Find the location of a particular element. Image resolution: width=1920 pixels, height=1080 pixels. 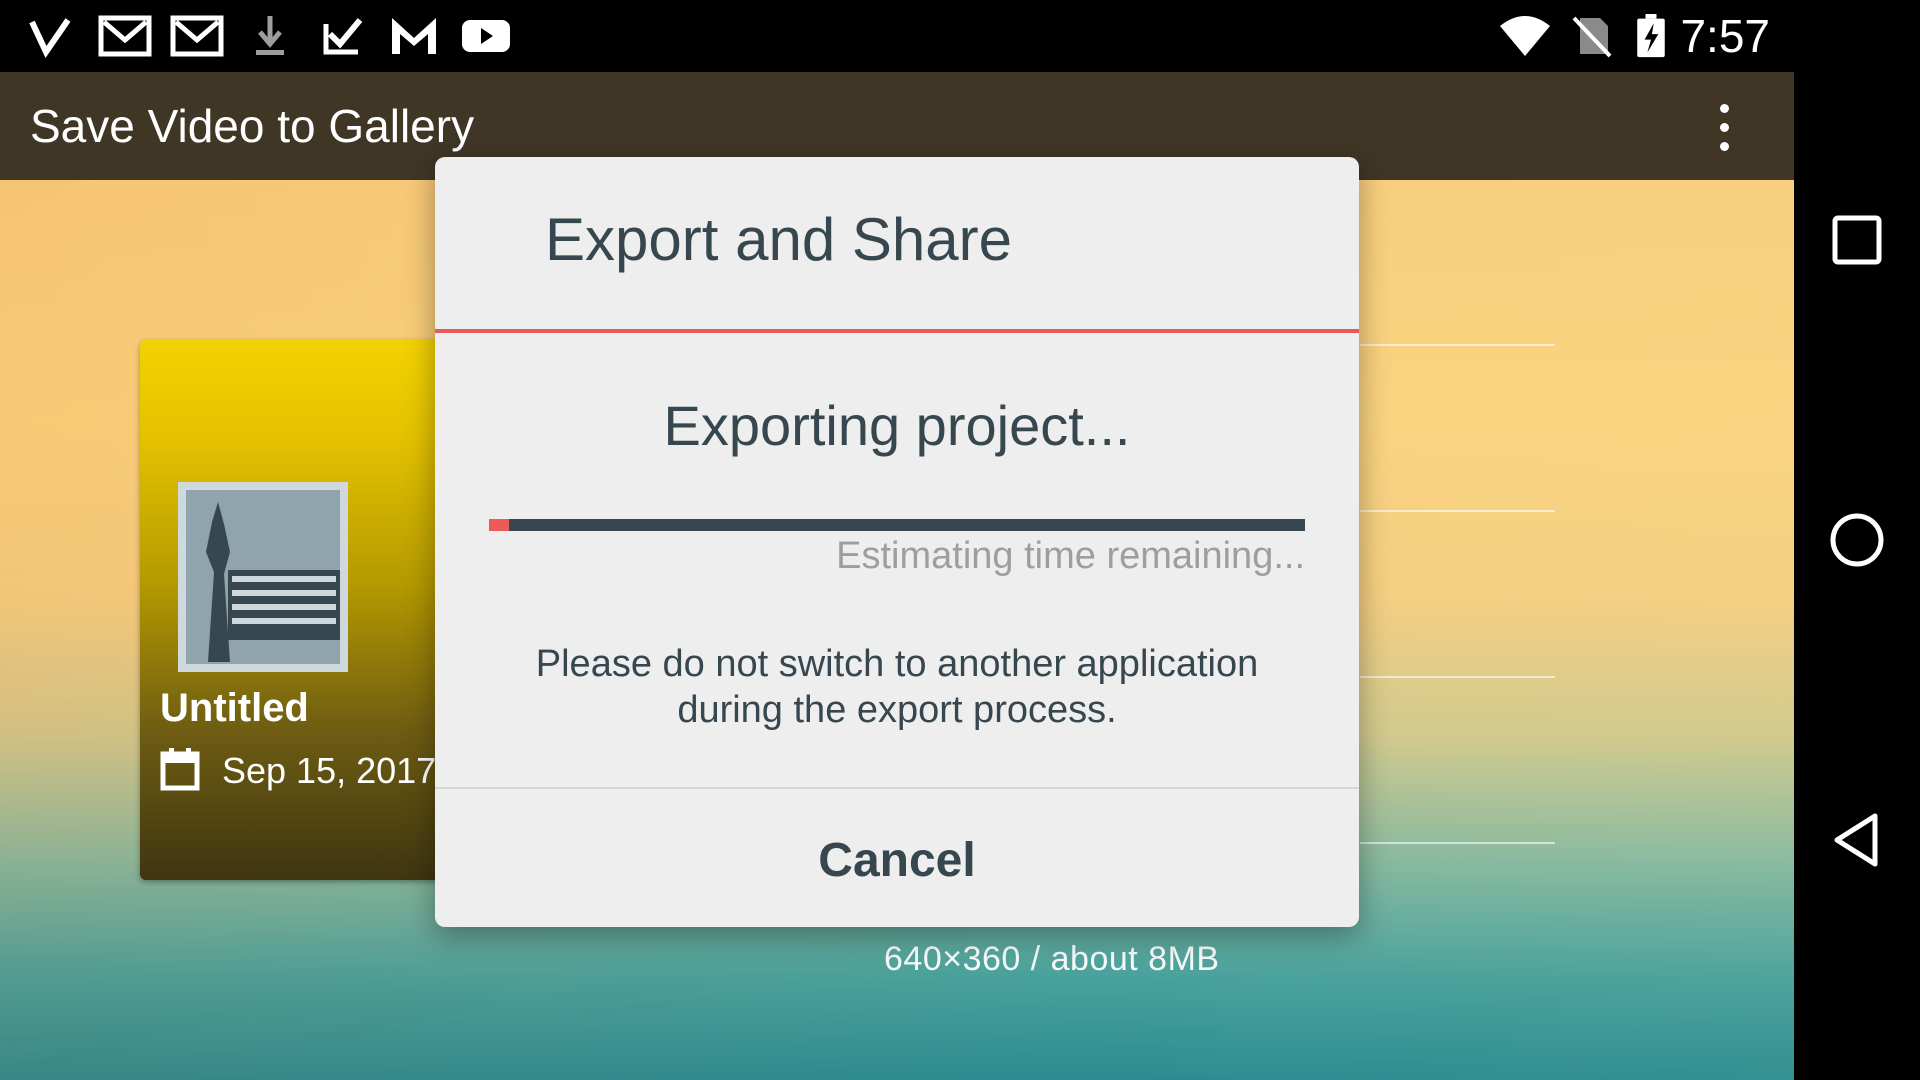

navigation-bar is located at coordinates (1857, 576).